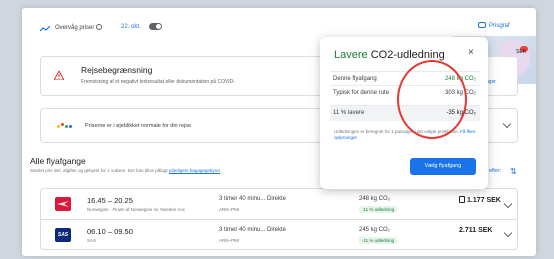  I want to click on select-flight-button: Vælg flyafgang, so click(443, 166).